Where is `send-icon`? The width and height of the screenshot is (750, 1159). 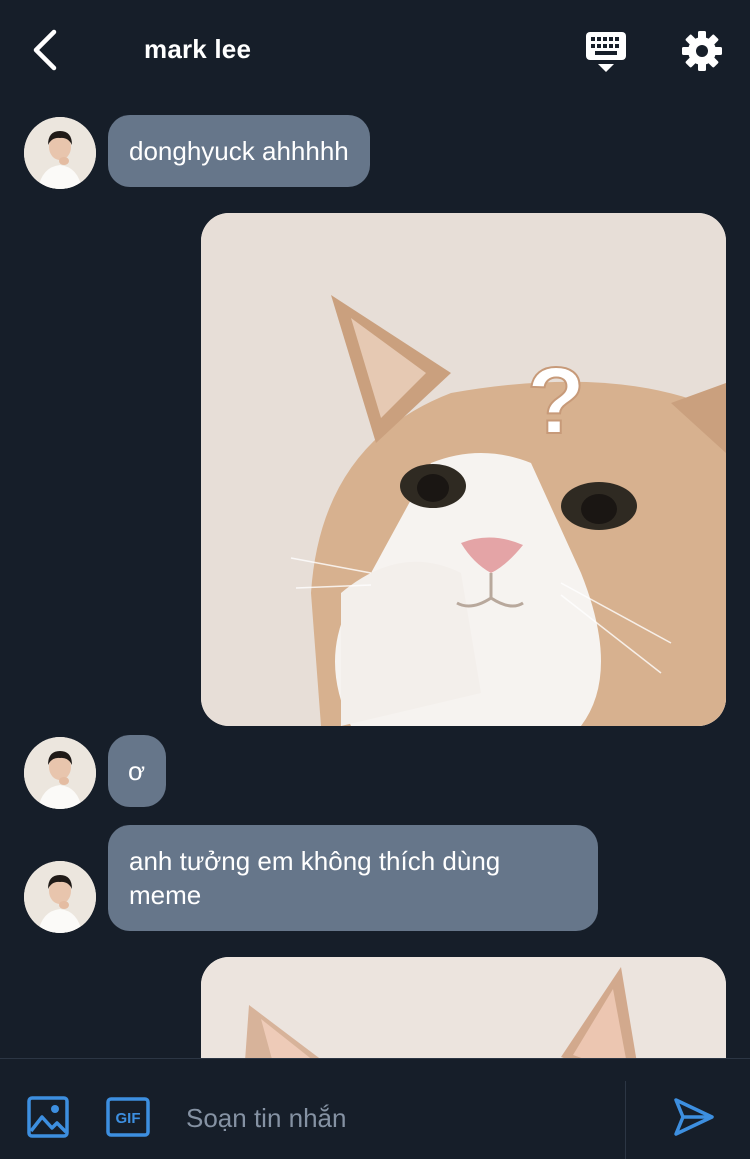
send-icon is located at coordinates (694, 1117).